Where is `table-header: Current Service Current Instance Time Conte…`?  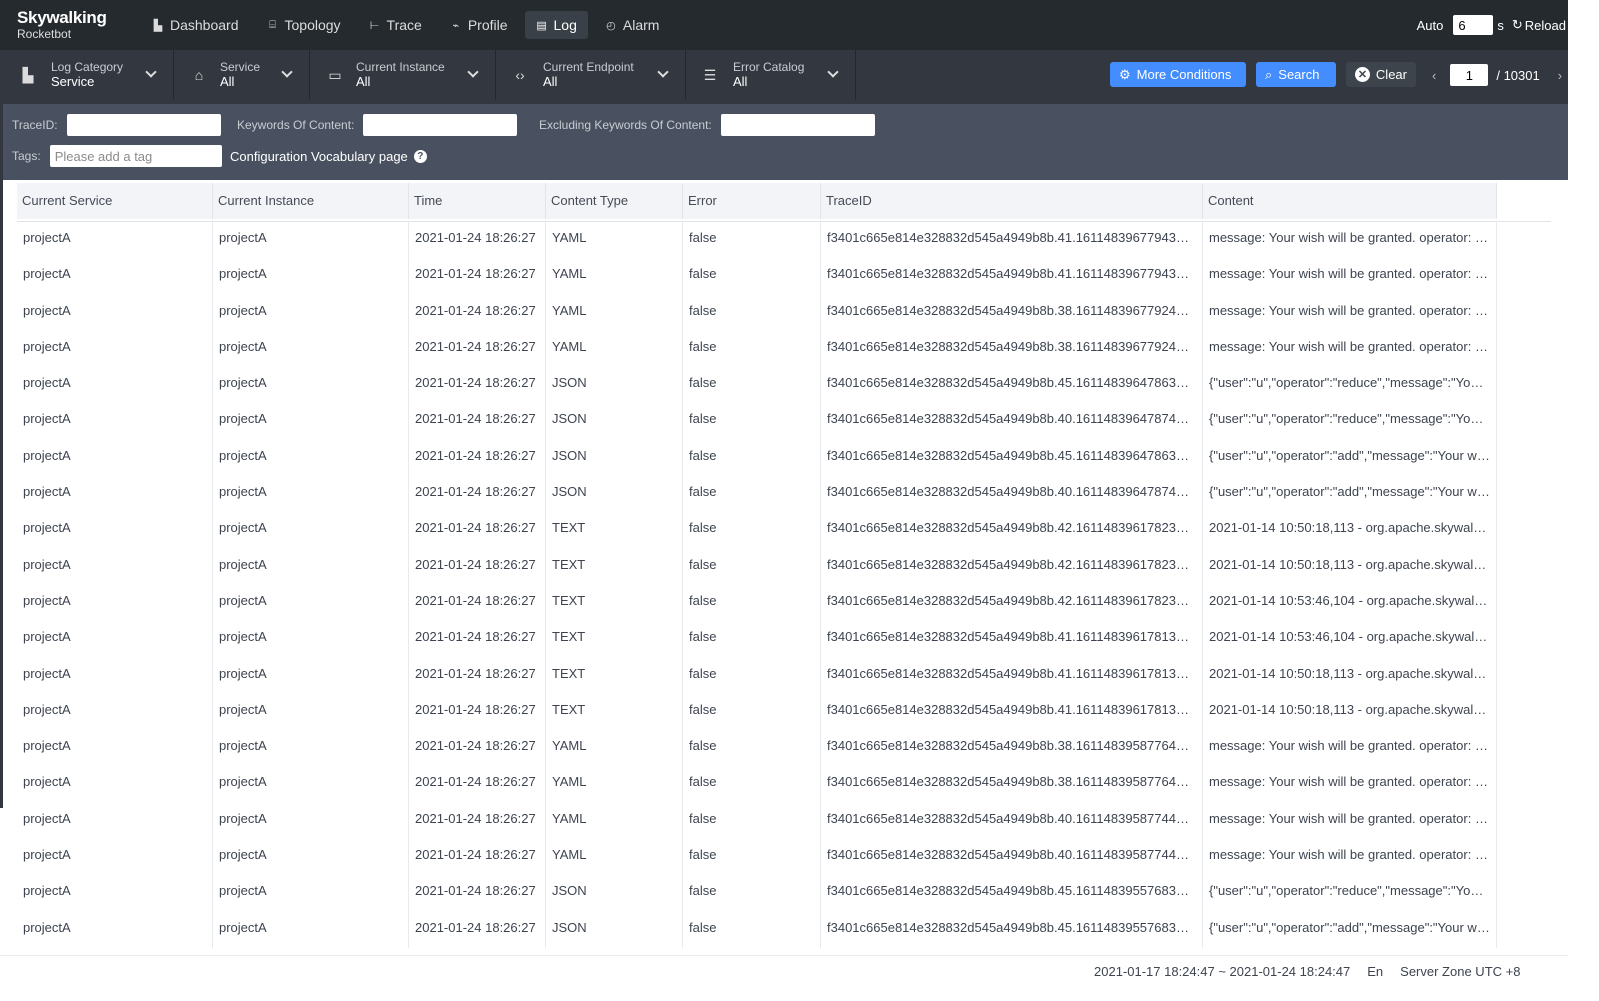 table-header: Current Service Current Instance Time Conte… is located at coordinates (757, 201).